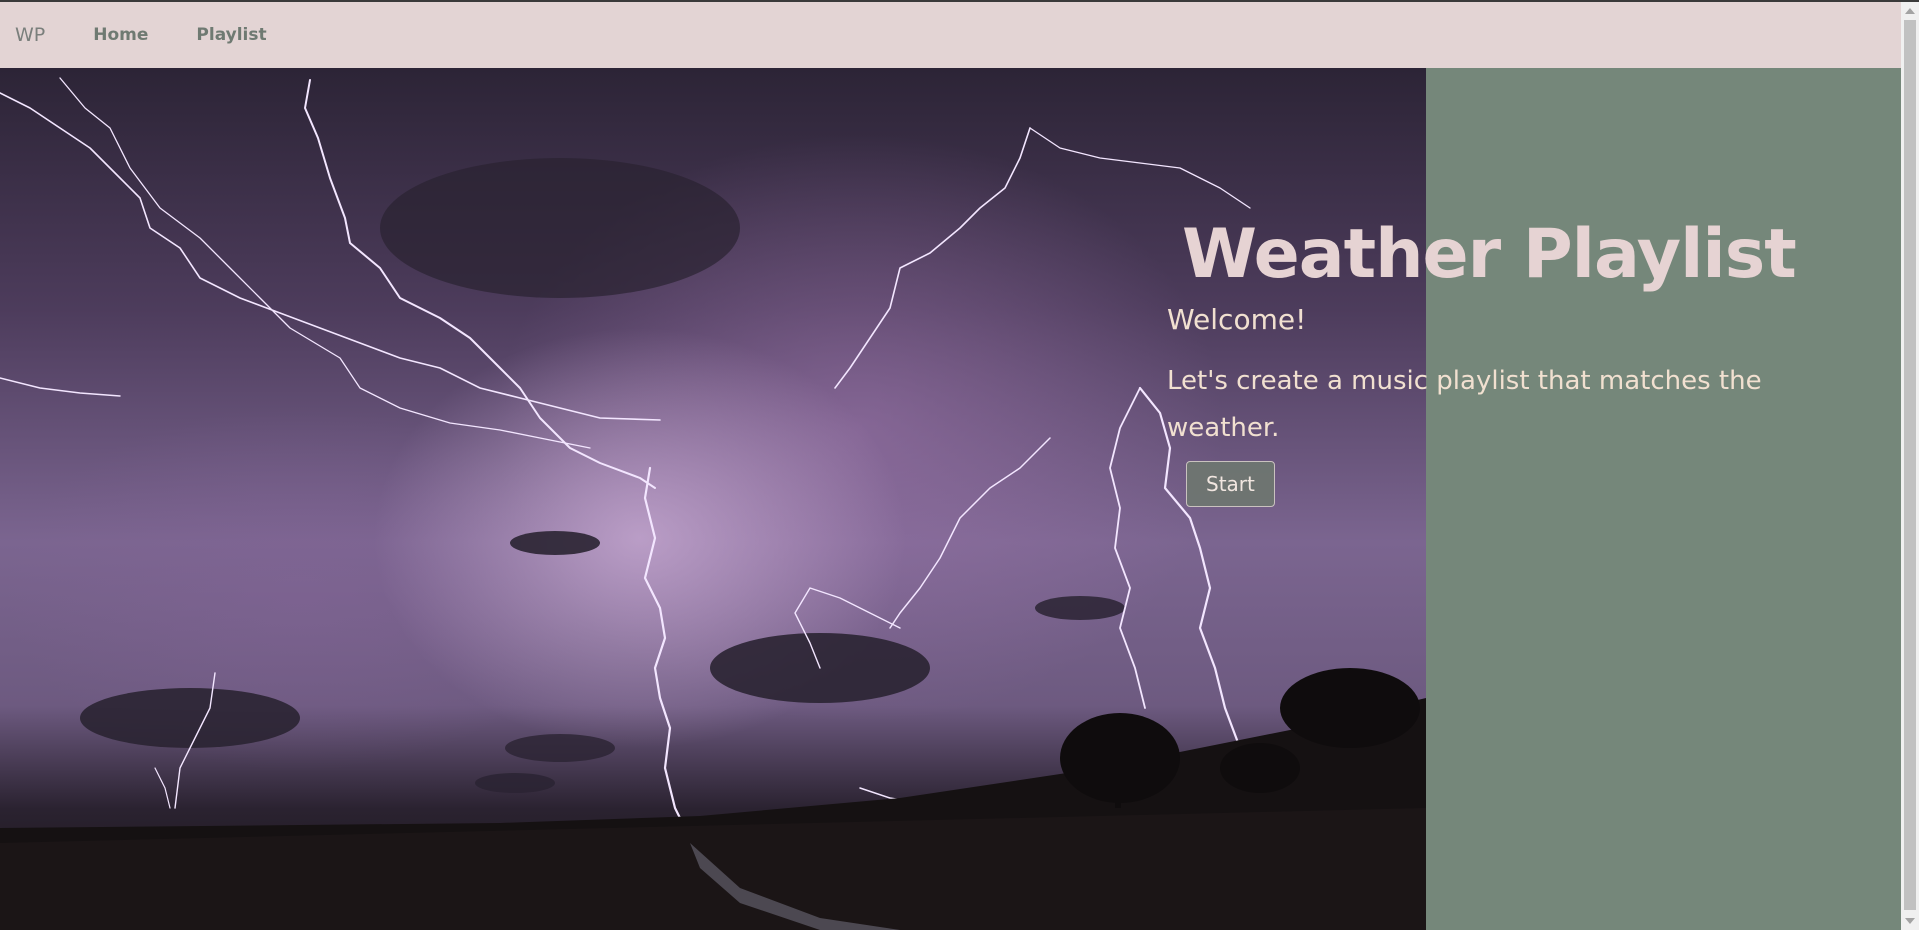 The width and height of the screenshot is (1919, 930). What do you see at coordinates (950, 35) in the screenshot?
I see `navbar: WP Home Playlist` at bounding box center [950, 35].